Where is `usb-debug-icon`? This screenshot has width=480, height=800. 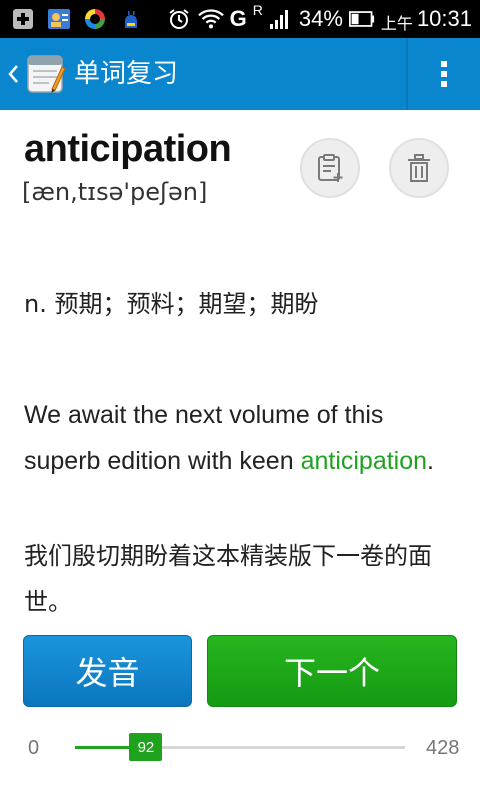 usb-debug-icon is located at coordinates (131, 19).